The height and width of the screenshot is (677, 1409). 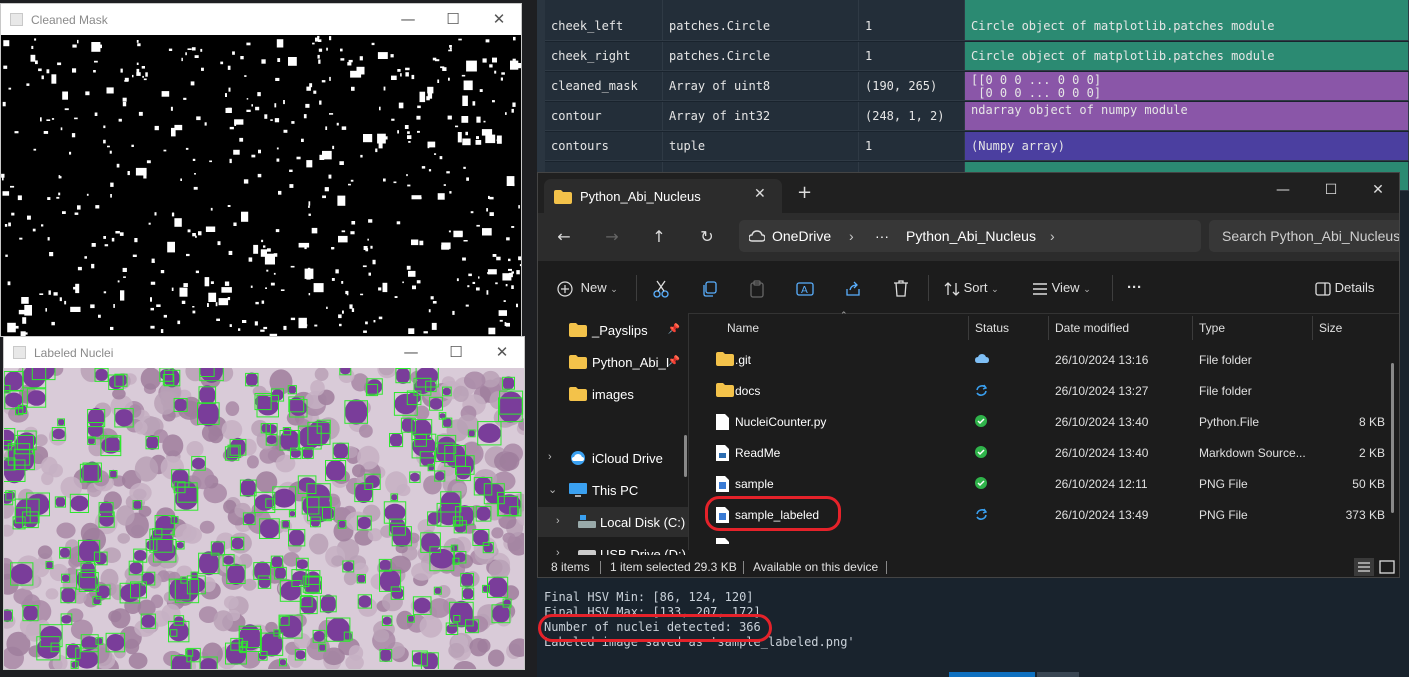 What do you see at coordinates (1344, 288) in the screenshot?
I see `details-button: Details` at bounding box center [1344, 288].